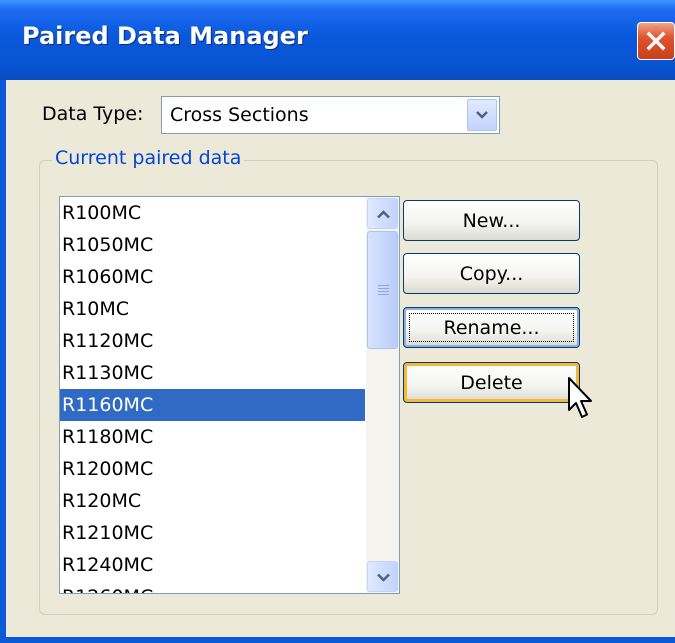 Image resolution: width=675 pixels, height=643 pixels. Describe the element at coordinates (212, 533) in the screenshot. I see `list-item: R1210MC` at that location.